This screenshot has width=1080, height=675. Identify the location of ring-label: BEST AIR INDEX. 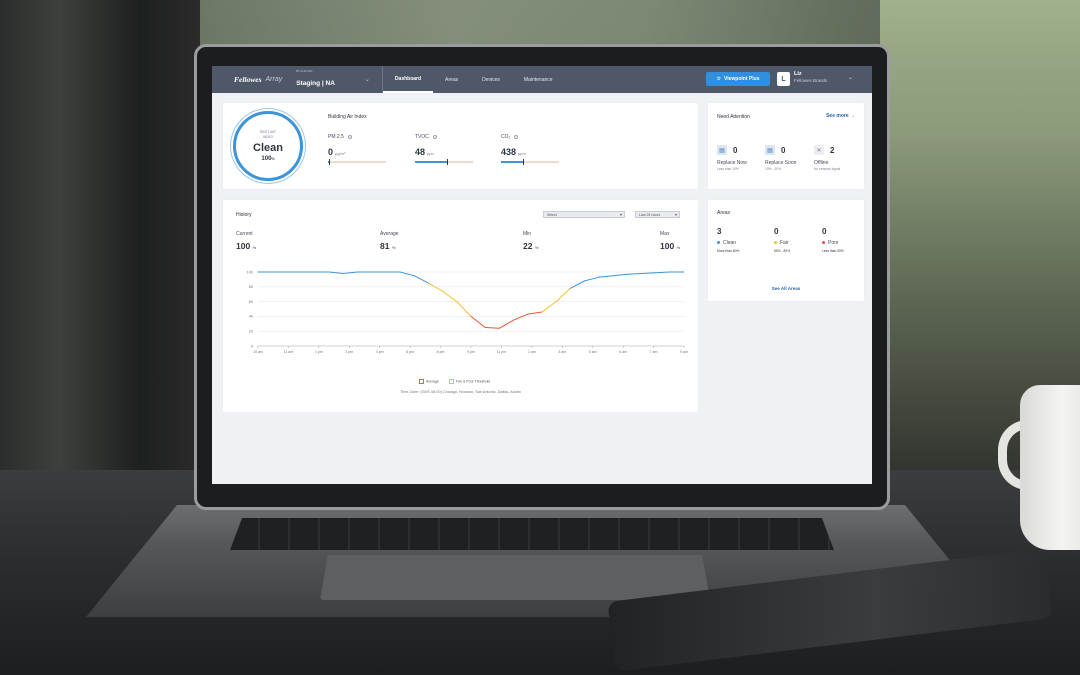
(268, 134).